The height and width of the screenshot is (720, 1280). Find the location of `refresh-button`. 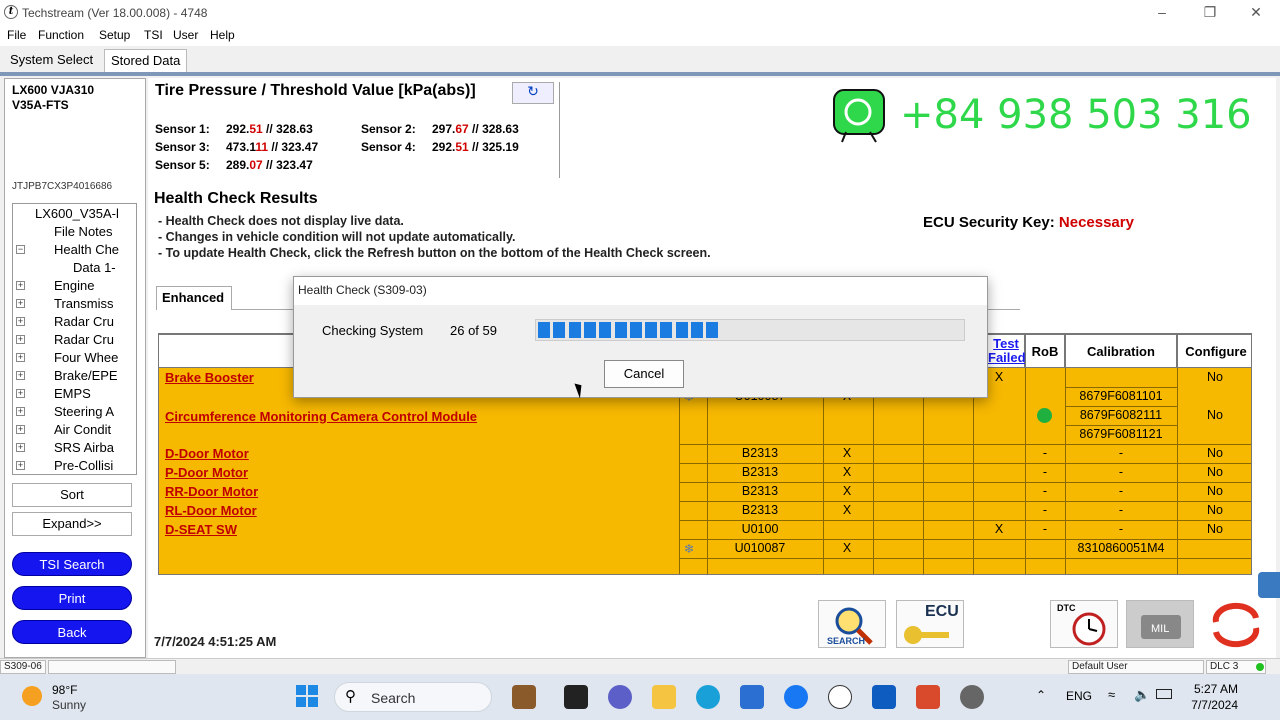

refresh-button is located at coordinates (1236, 624).